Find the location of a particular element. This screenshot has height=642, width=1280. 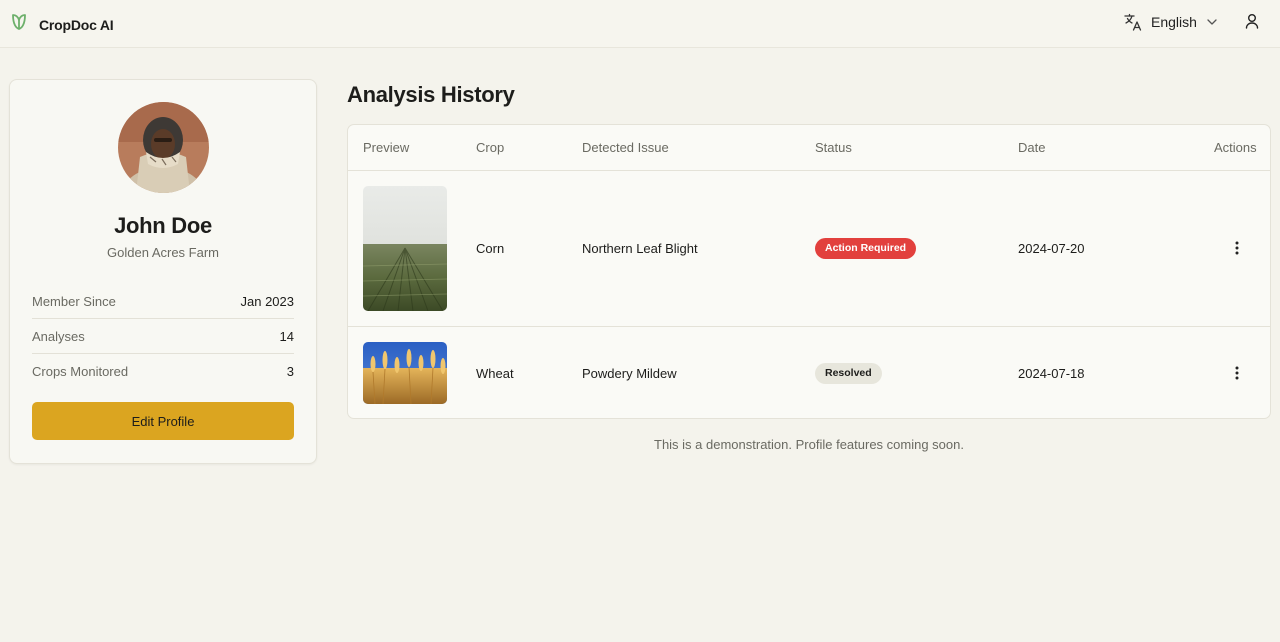

top-navigation-bar: CropDoc AI English is located at coordinates (640, 24).